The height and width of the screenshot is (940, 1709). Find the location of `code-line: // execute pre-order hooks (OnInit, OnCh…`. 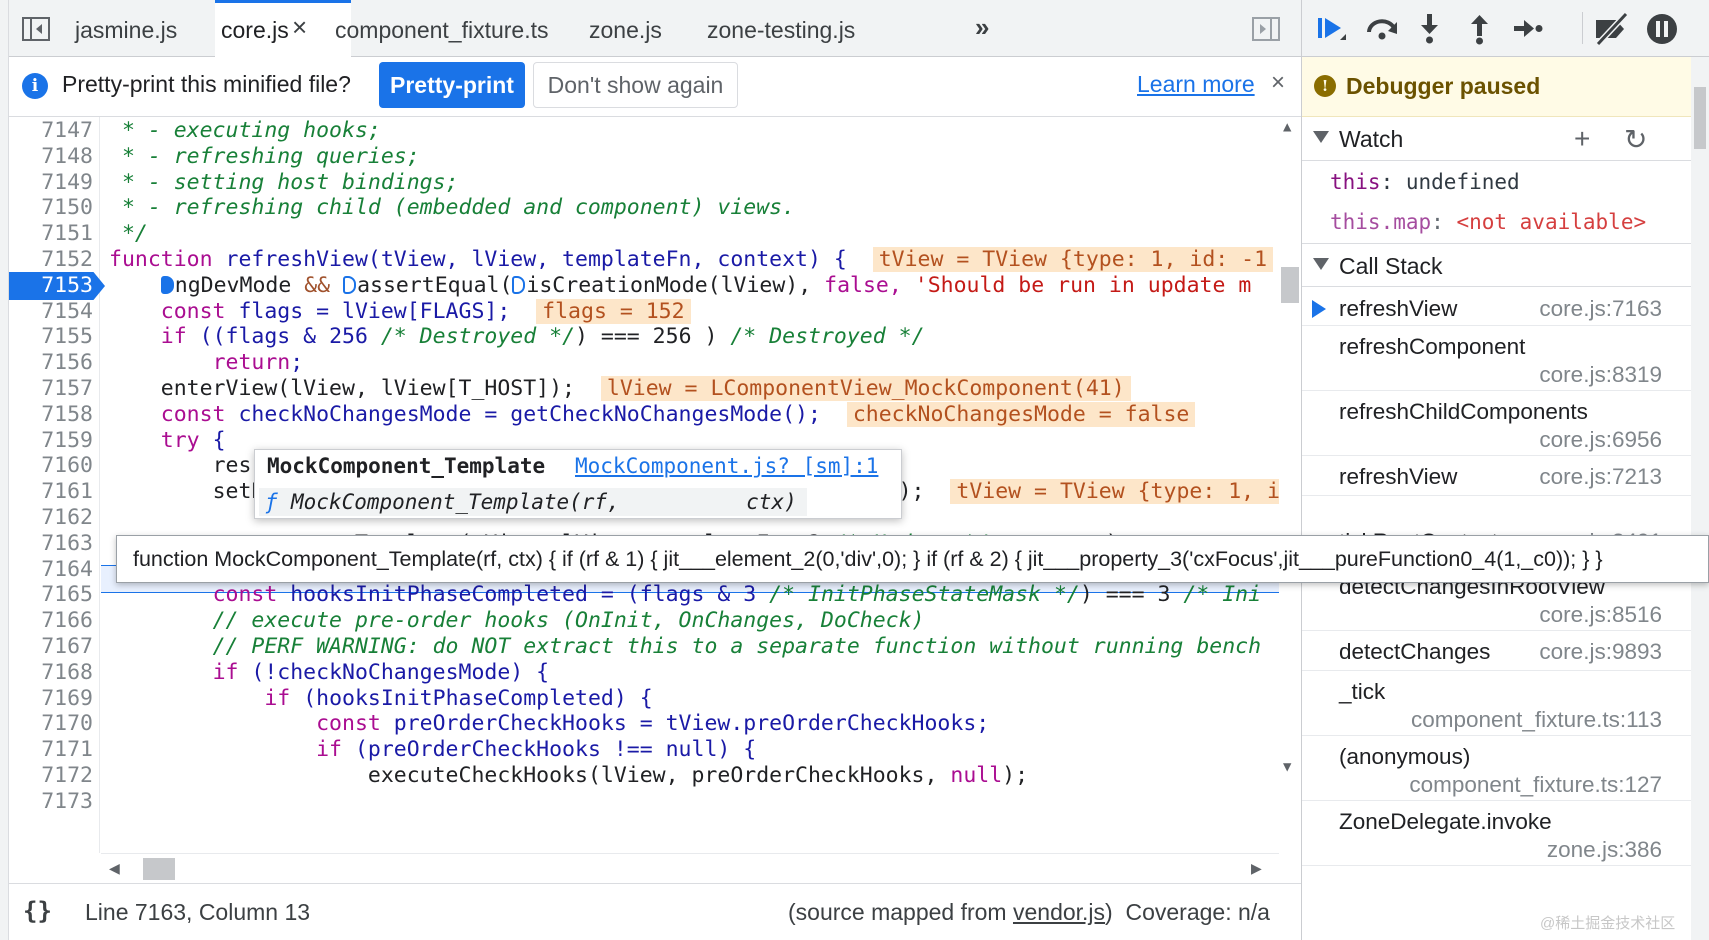

code-line: // execute pre-order hooks (OnInit, OnCh… is located at coordinates (517, 621).